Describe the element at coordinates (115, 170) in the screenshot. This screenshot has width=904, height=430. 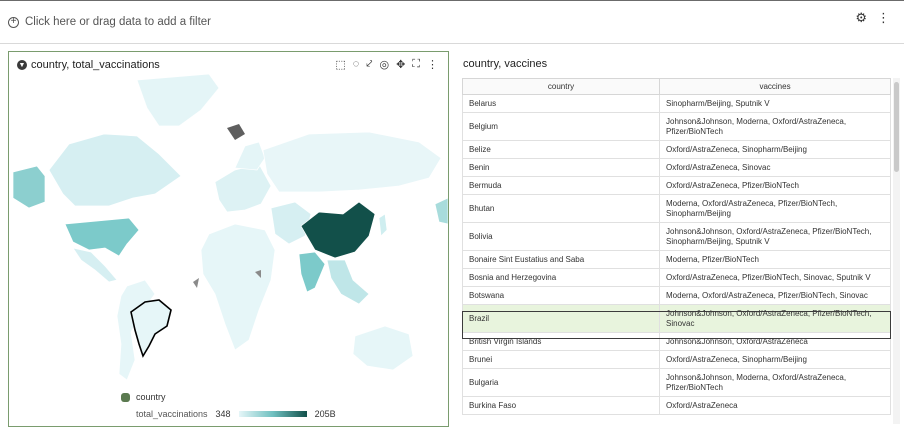
I see `map-canada` at that location.